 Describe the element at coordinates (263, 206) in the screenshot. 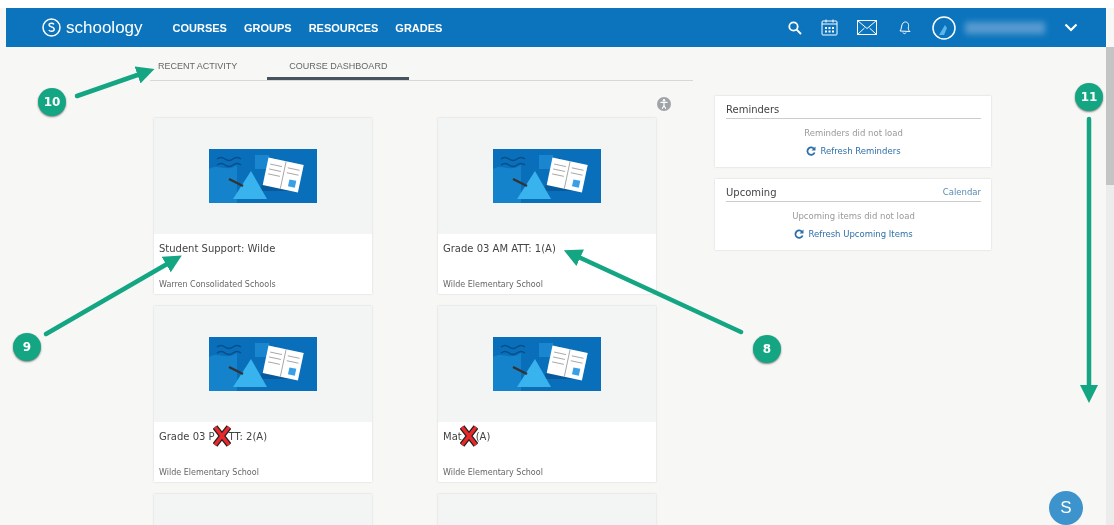

I see `course-card: Student Support: Wilde Warren Consolidated Schools` at that location.